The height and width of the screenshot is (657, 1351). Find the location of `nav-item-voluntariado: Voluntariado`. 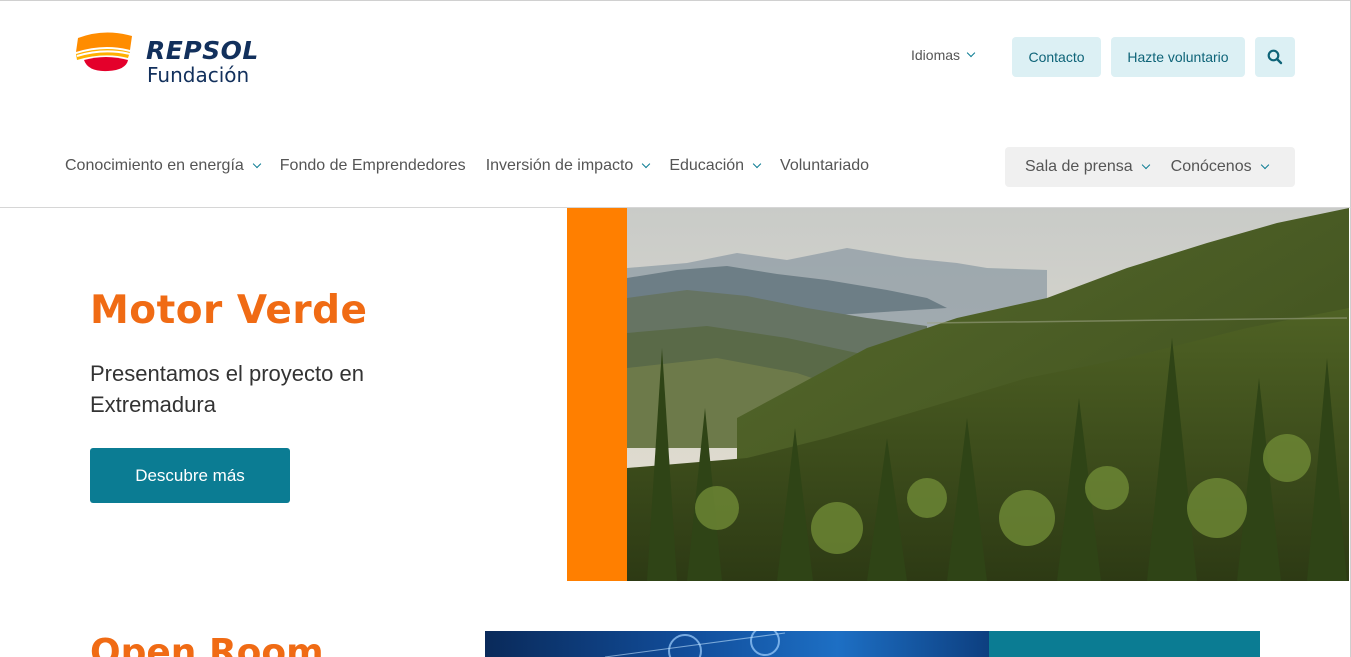

nav-item-voluntariado: Voluntariado is located at coordinates (824, 166).